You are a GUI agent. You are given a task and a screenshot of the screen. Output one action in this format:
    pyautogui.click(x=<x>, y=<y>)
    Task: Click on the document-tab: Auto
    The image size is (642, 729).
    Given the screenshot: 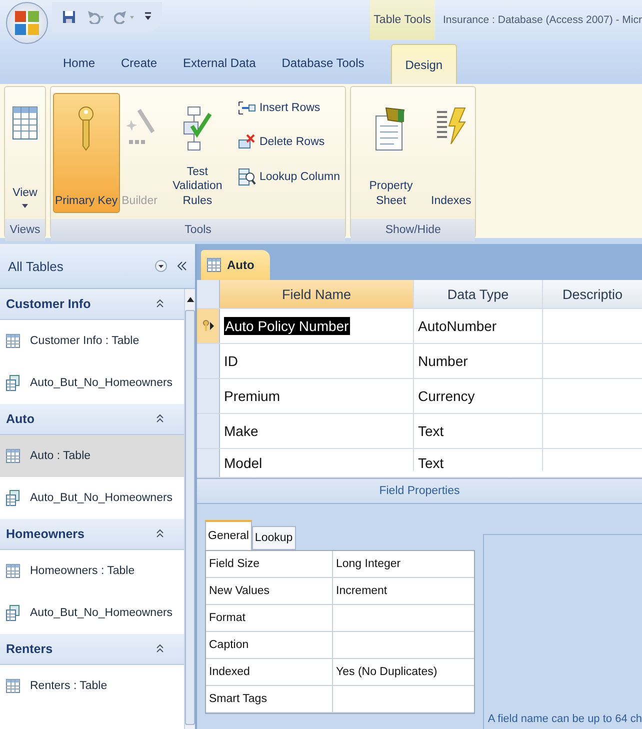 What is the action you would take?
    pyautogui.click(x=235, y=265)
    